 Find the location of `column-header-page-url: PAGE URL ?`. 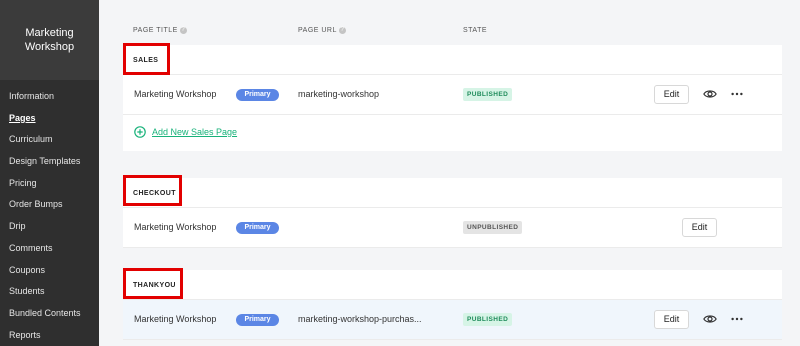

column-header-page-url: PAGE URL ? is located at coordinates (322, 30).